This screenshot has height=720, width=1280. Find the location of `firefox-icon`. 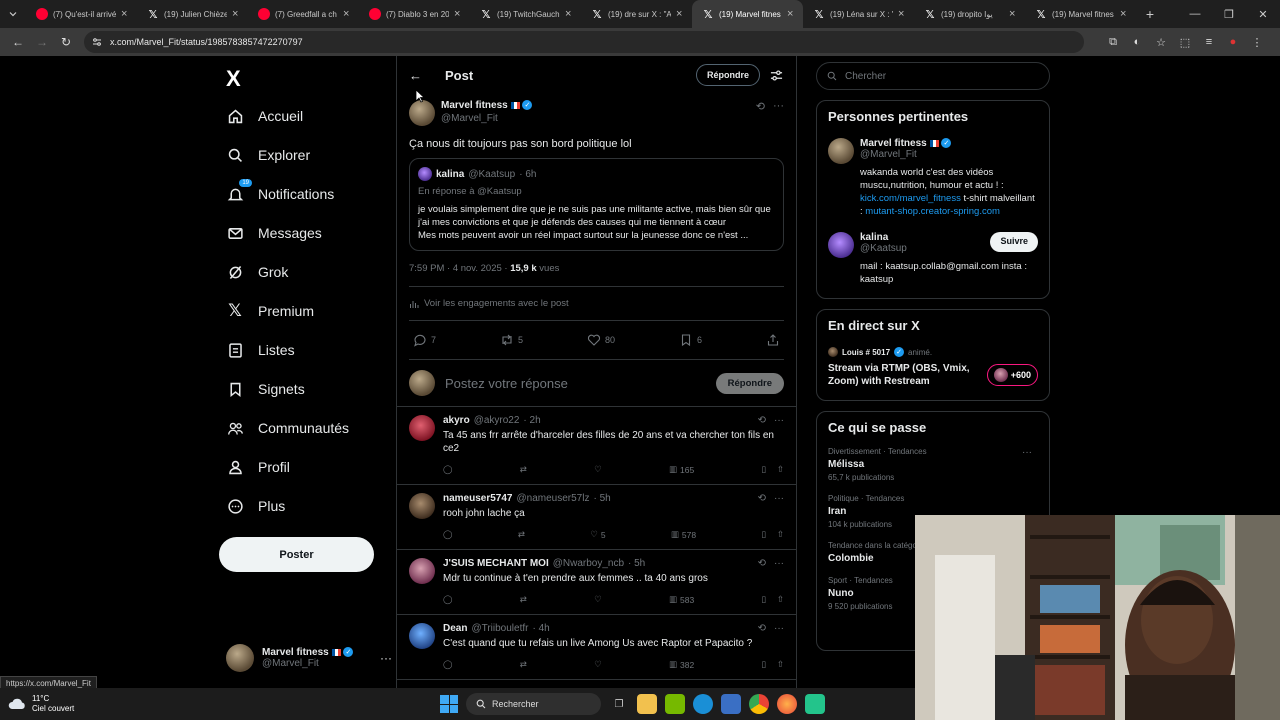

firefox-icon is located at coordinates (787, 704).